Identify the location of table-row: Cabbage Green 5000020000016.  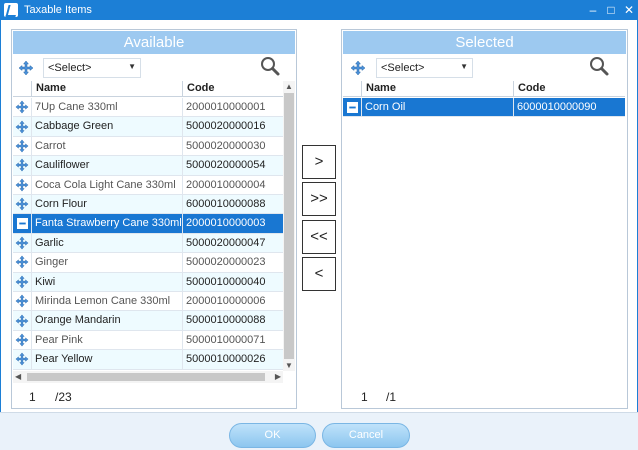
(148, 127).